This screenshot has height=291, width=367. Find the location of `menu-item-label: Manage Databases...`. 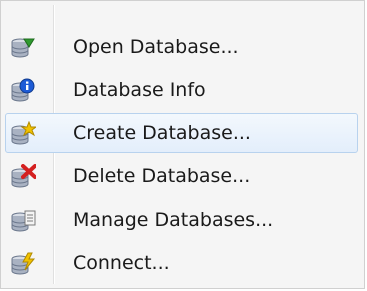

menu-item-label: Manage Databases... is located at coordinates (173, 220).